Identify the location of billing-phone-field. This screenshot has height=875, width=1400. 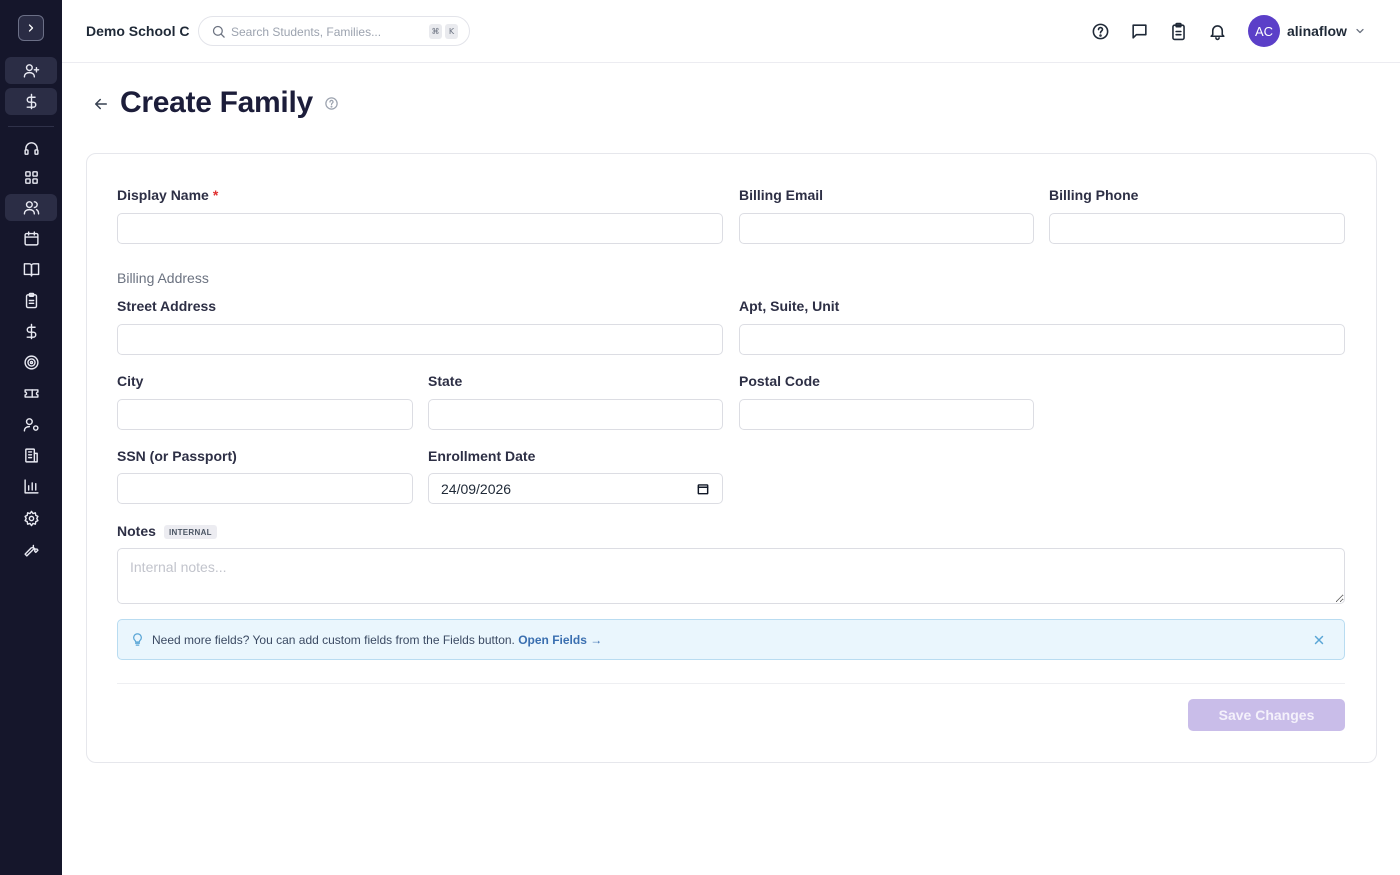
(1197, 228).